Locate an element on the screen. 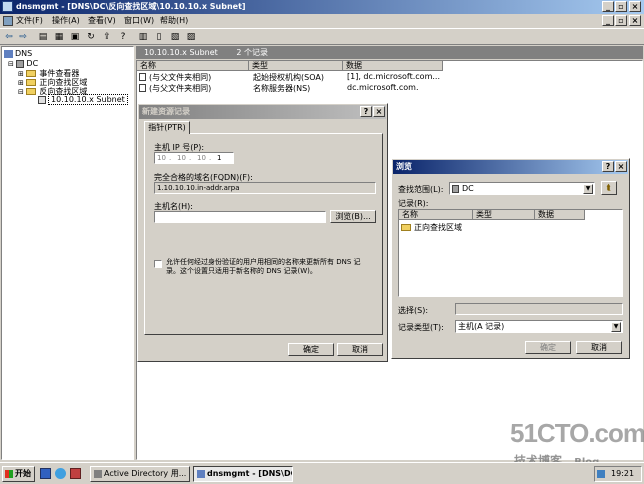 This screenshot has width=644, height=484. selection-label: 选择(S): is located at coordinates (413, 310).